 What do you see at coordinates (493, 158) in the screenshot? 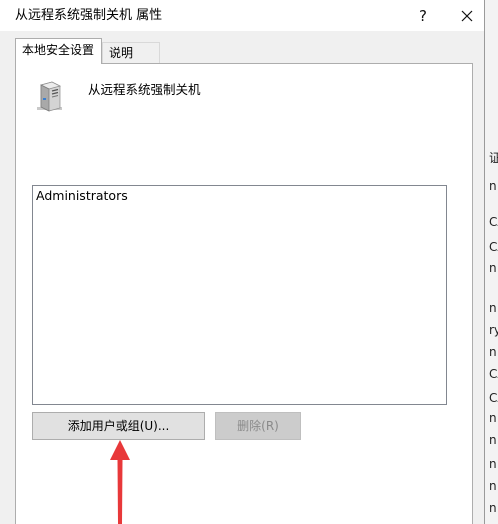
I see `background-text: 证` at bounding box center [493, 158].